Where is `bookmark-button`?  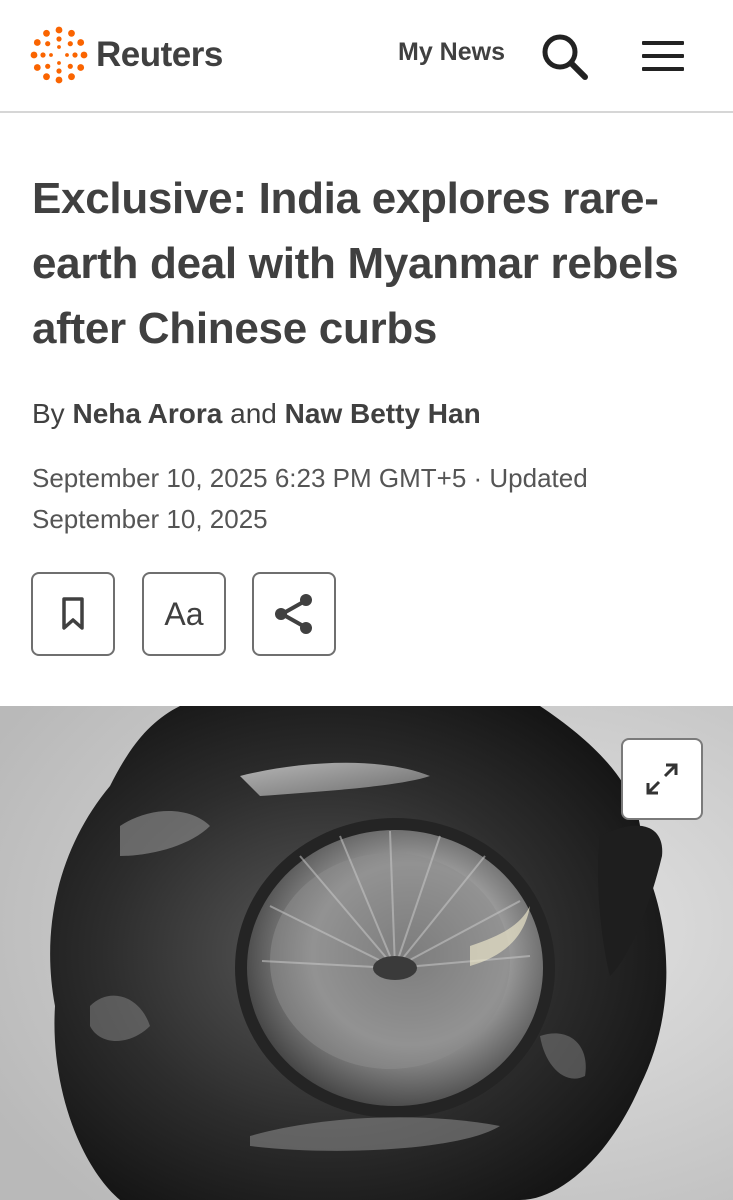
bookmark-button is located at coordinates (73, 614).